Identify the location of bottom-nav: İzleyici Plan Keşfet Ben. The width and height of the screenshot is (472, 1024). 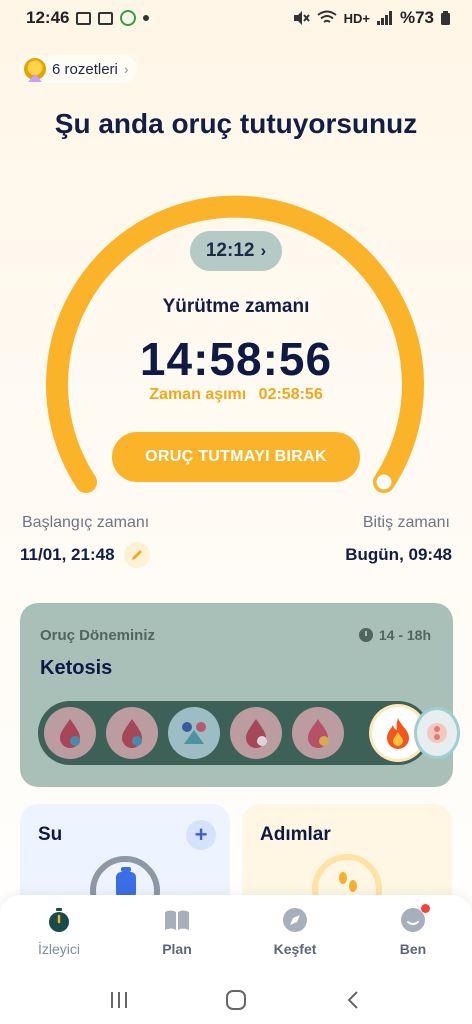
(236, 935).